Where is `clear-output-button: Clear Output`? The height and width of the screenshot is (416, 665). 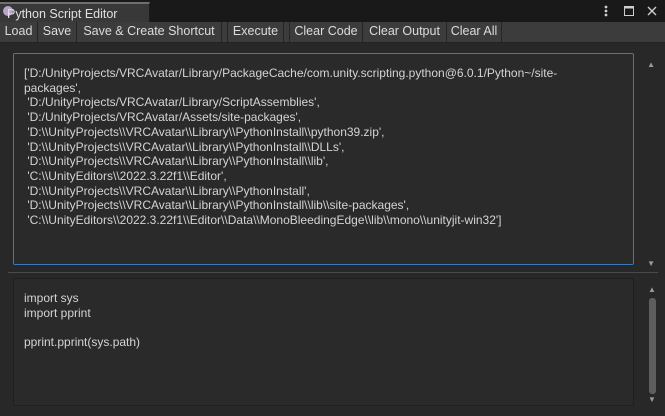
clear-output-button: Clear Output is located at coordinates (405, 32).